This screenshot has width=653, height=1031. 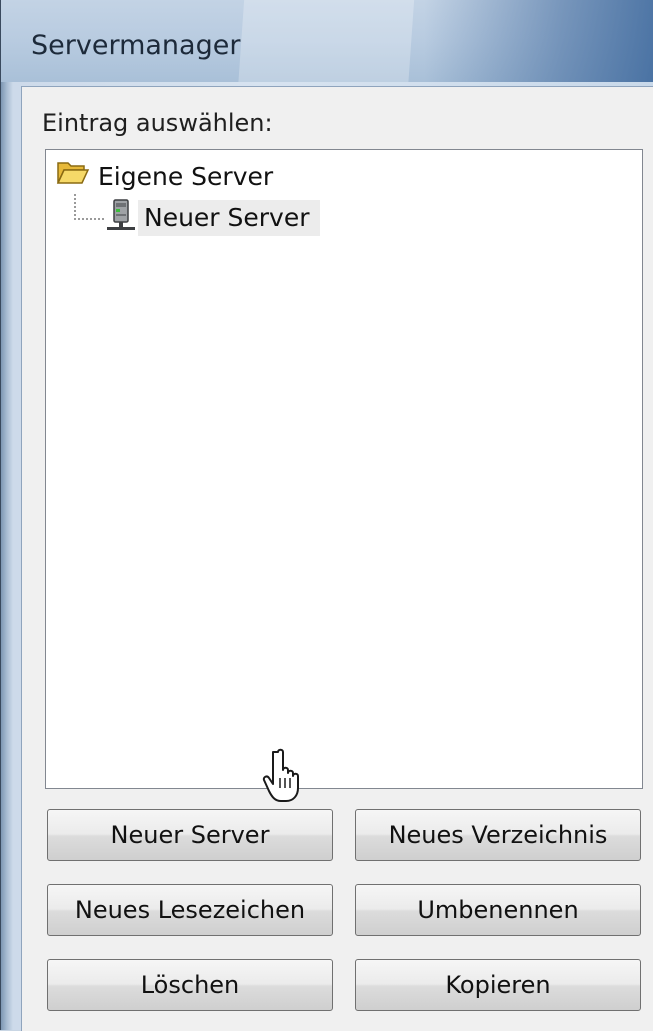 I want to click on window-title: Servermanager, so click(x=136, y=45).